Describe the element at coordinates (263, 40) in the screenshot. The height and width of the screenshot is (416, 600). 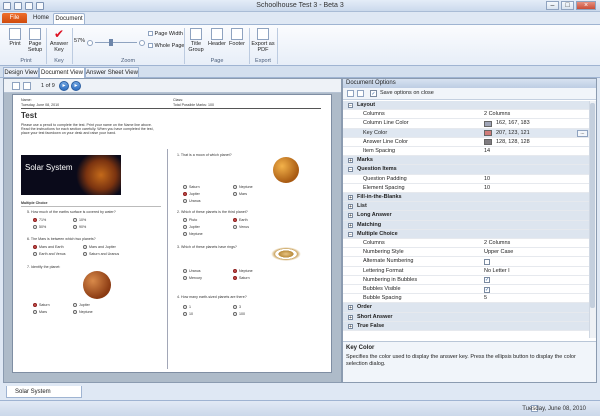
I see `export-pdf-button: Export as PDF` at that location.